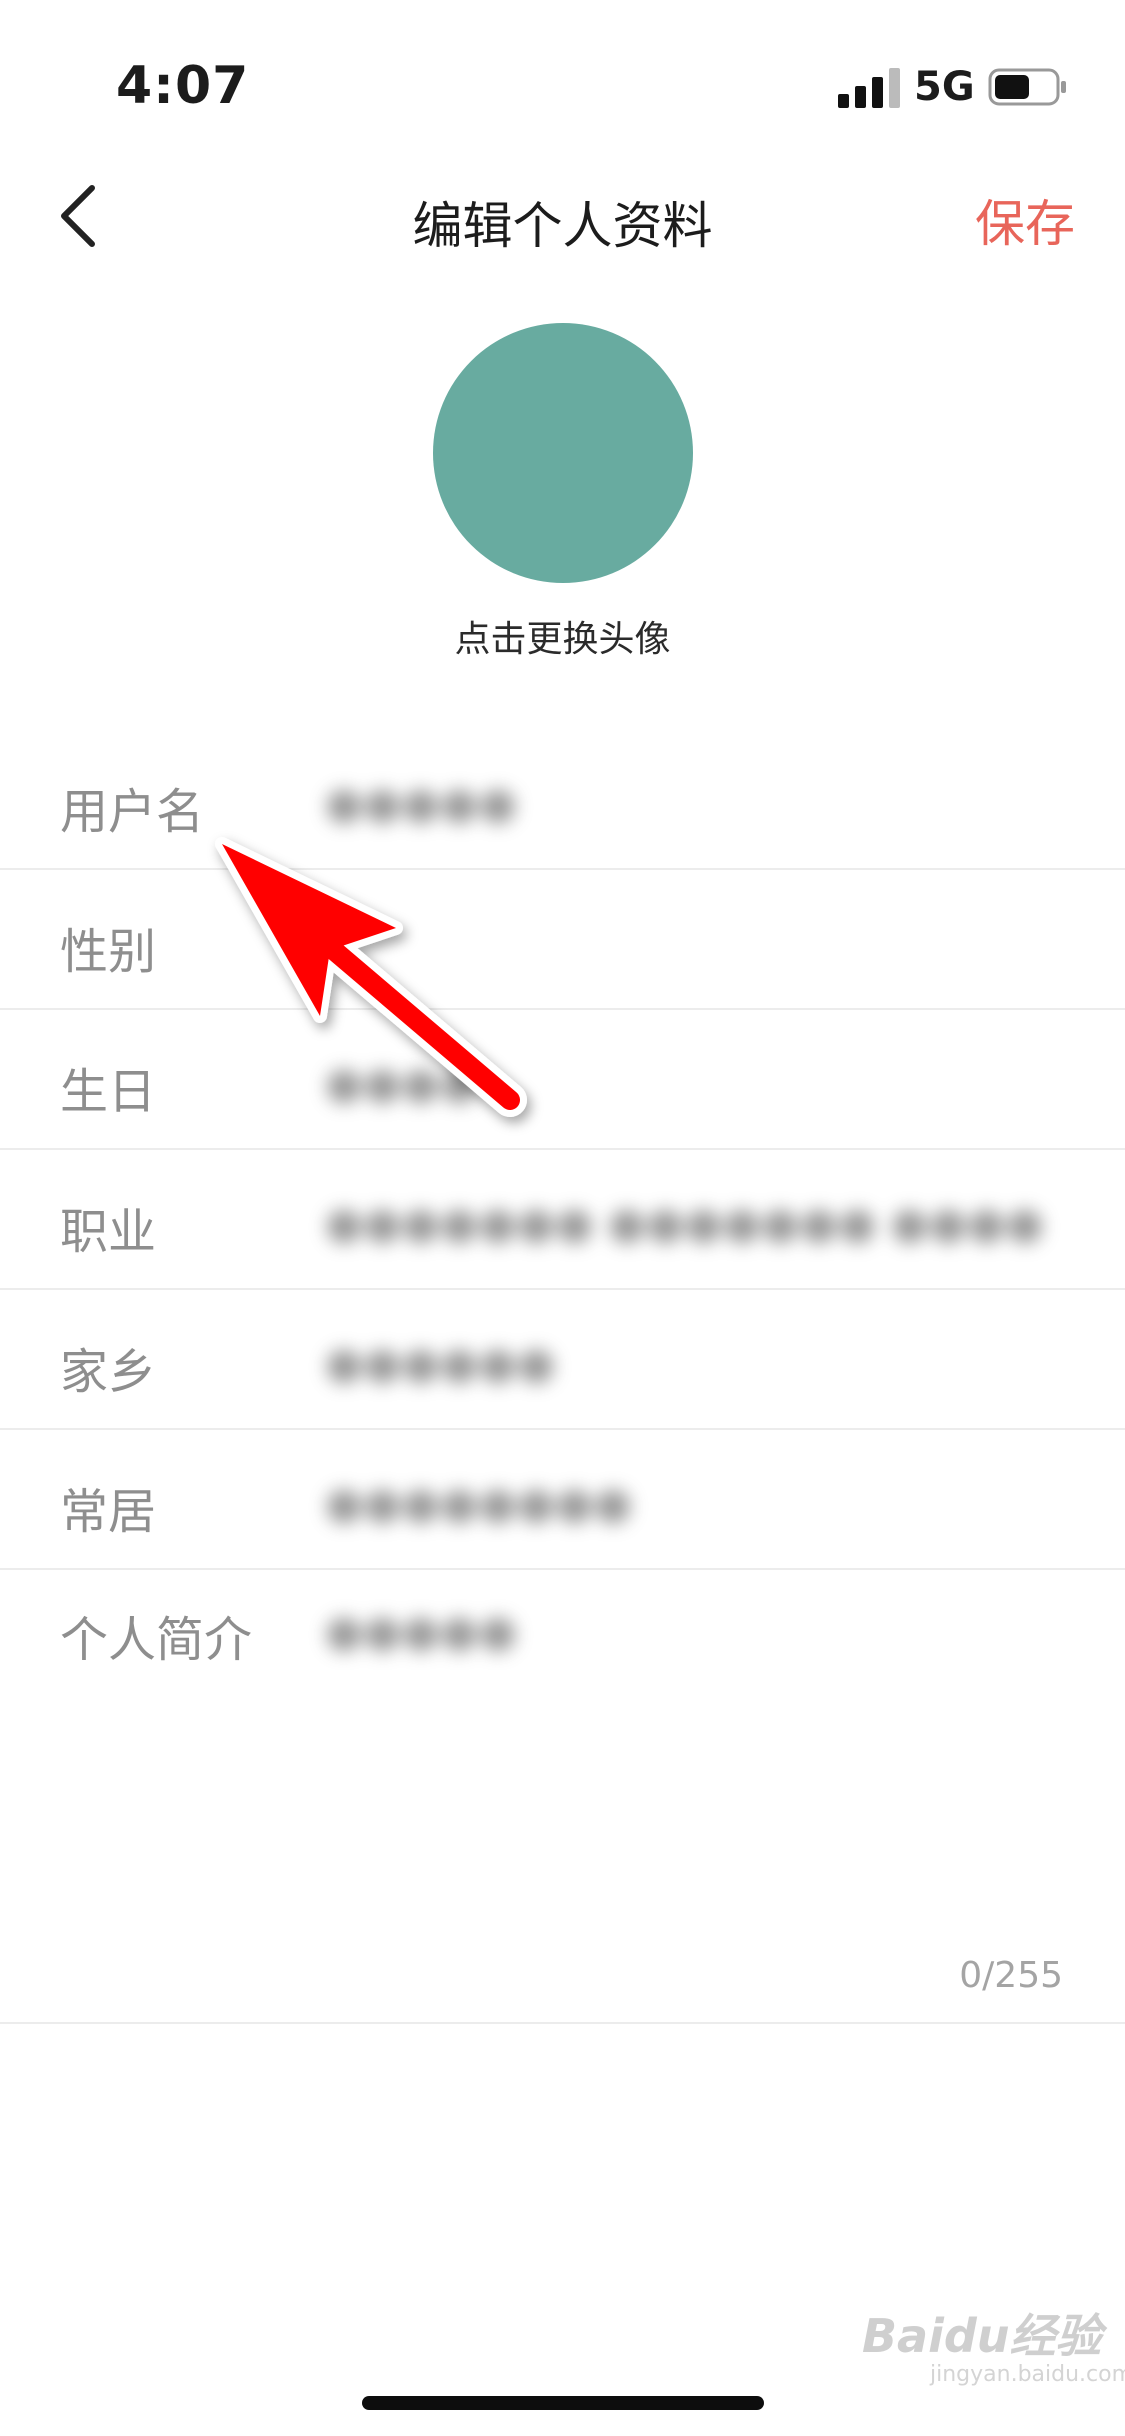  What do you see at coordinates (563, 2403) in the screenshot?
I see `home-indicator` at bounding box center [563, 2403].